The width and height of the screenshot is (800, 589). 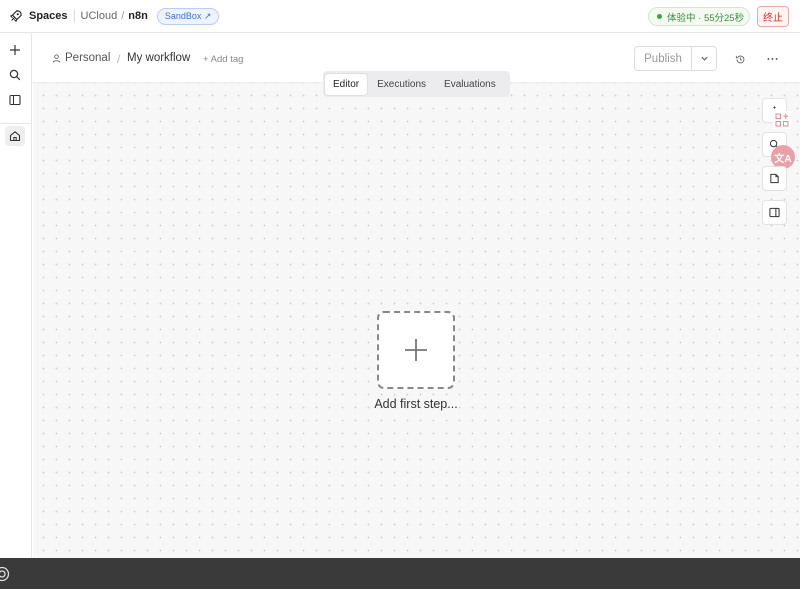 I want to click on trial-status-badge: 体验中 · 55分25秒, so click(x=699, y=16).